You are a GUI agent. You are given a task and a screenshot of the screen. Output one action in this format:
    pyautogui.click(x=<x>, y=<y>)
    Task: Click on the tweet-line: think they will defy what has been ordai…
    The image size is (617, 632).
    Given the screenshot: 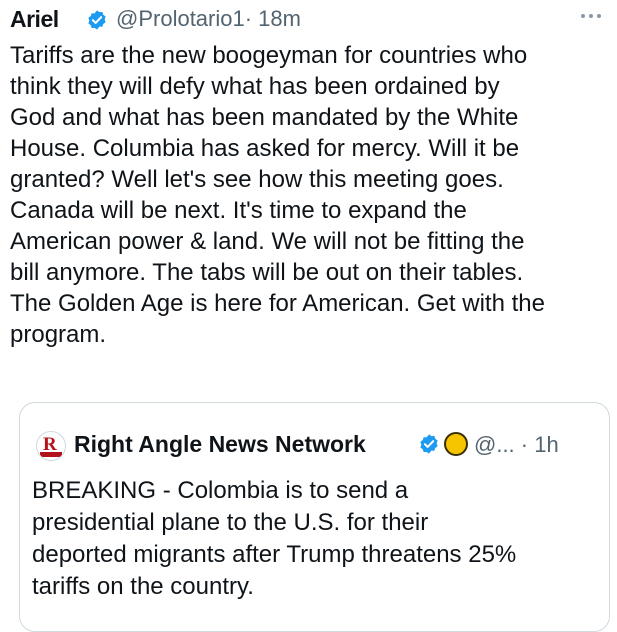 What is the action you would take?
    pyautogui.click(x=255, y=86)
    